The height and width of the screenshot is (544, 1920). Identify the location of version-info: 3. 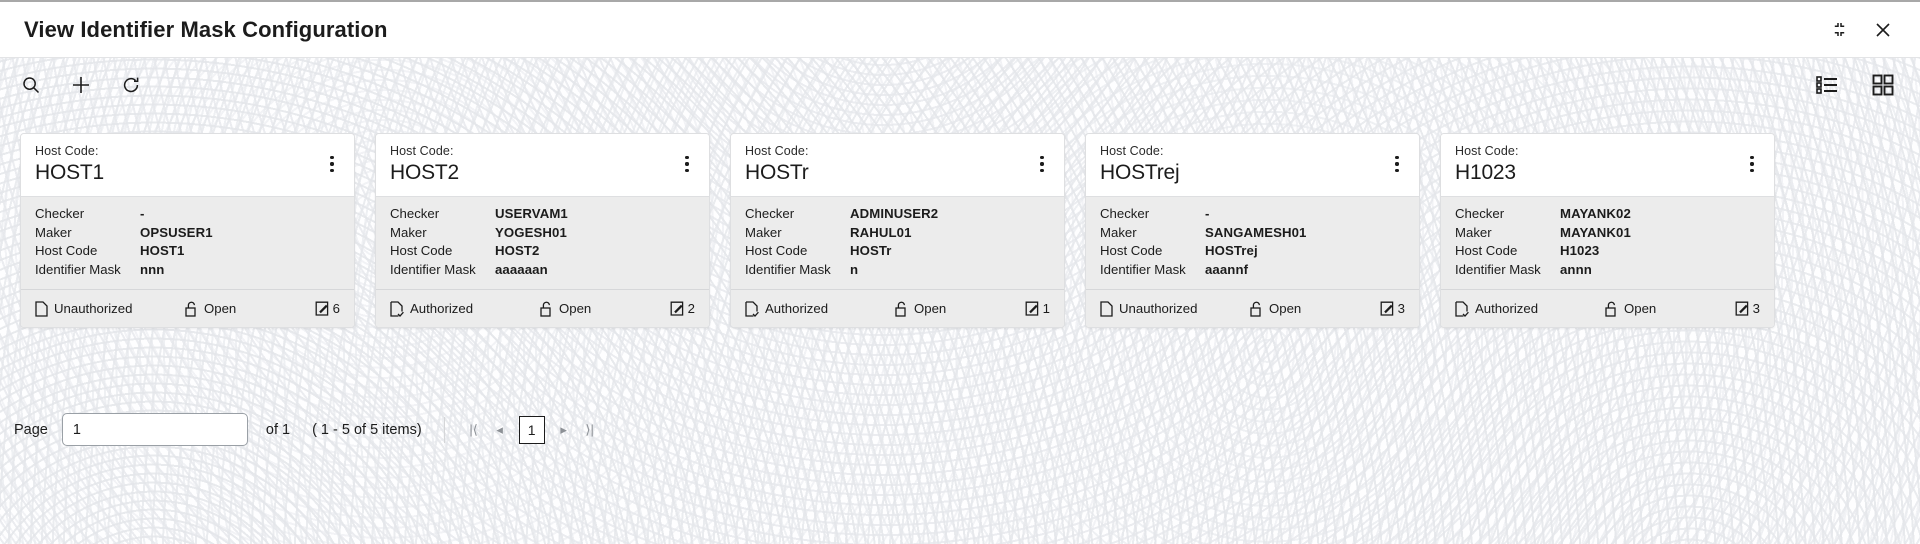
(1747, 309).